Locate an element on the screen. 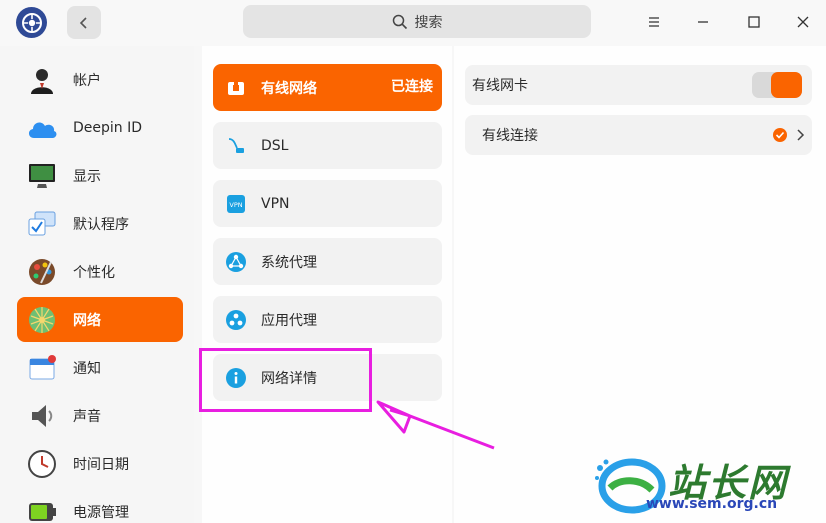 The height and width of the screenshot is (523, 826). annotation-highlight-box is located at coordinates (285, 380).